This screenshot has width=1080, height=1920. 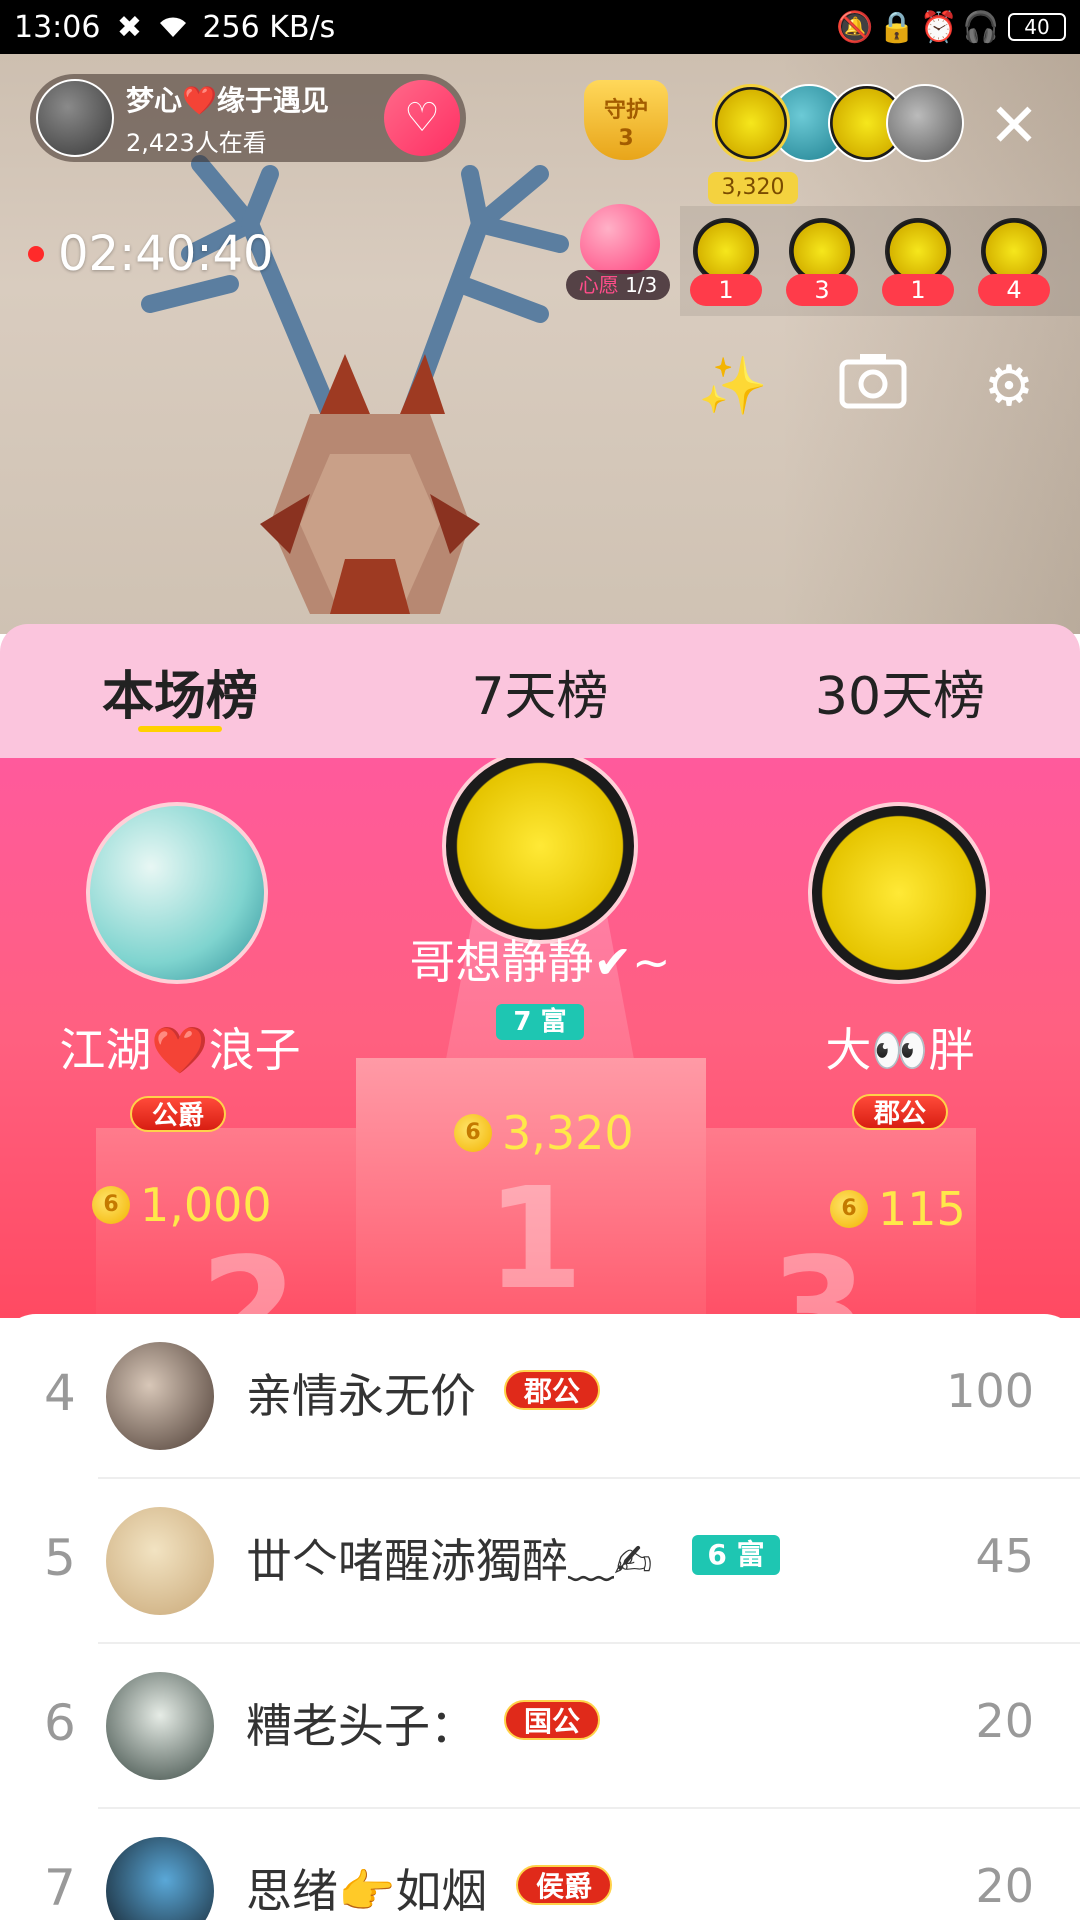 What do you see at coordinates (248, 118) in the screenshot?
I see `host-info-pill: 梦心❤️缘于遇见 2,423人在看 ♡` at bounding box center [248, 118].